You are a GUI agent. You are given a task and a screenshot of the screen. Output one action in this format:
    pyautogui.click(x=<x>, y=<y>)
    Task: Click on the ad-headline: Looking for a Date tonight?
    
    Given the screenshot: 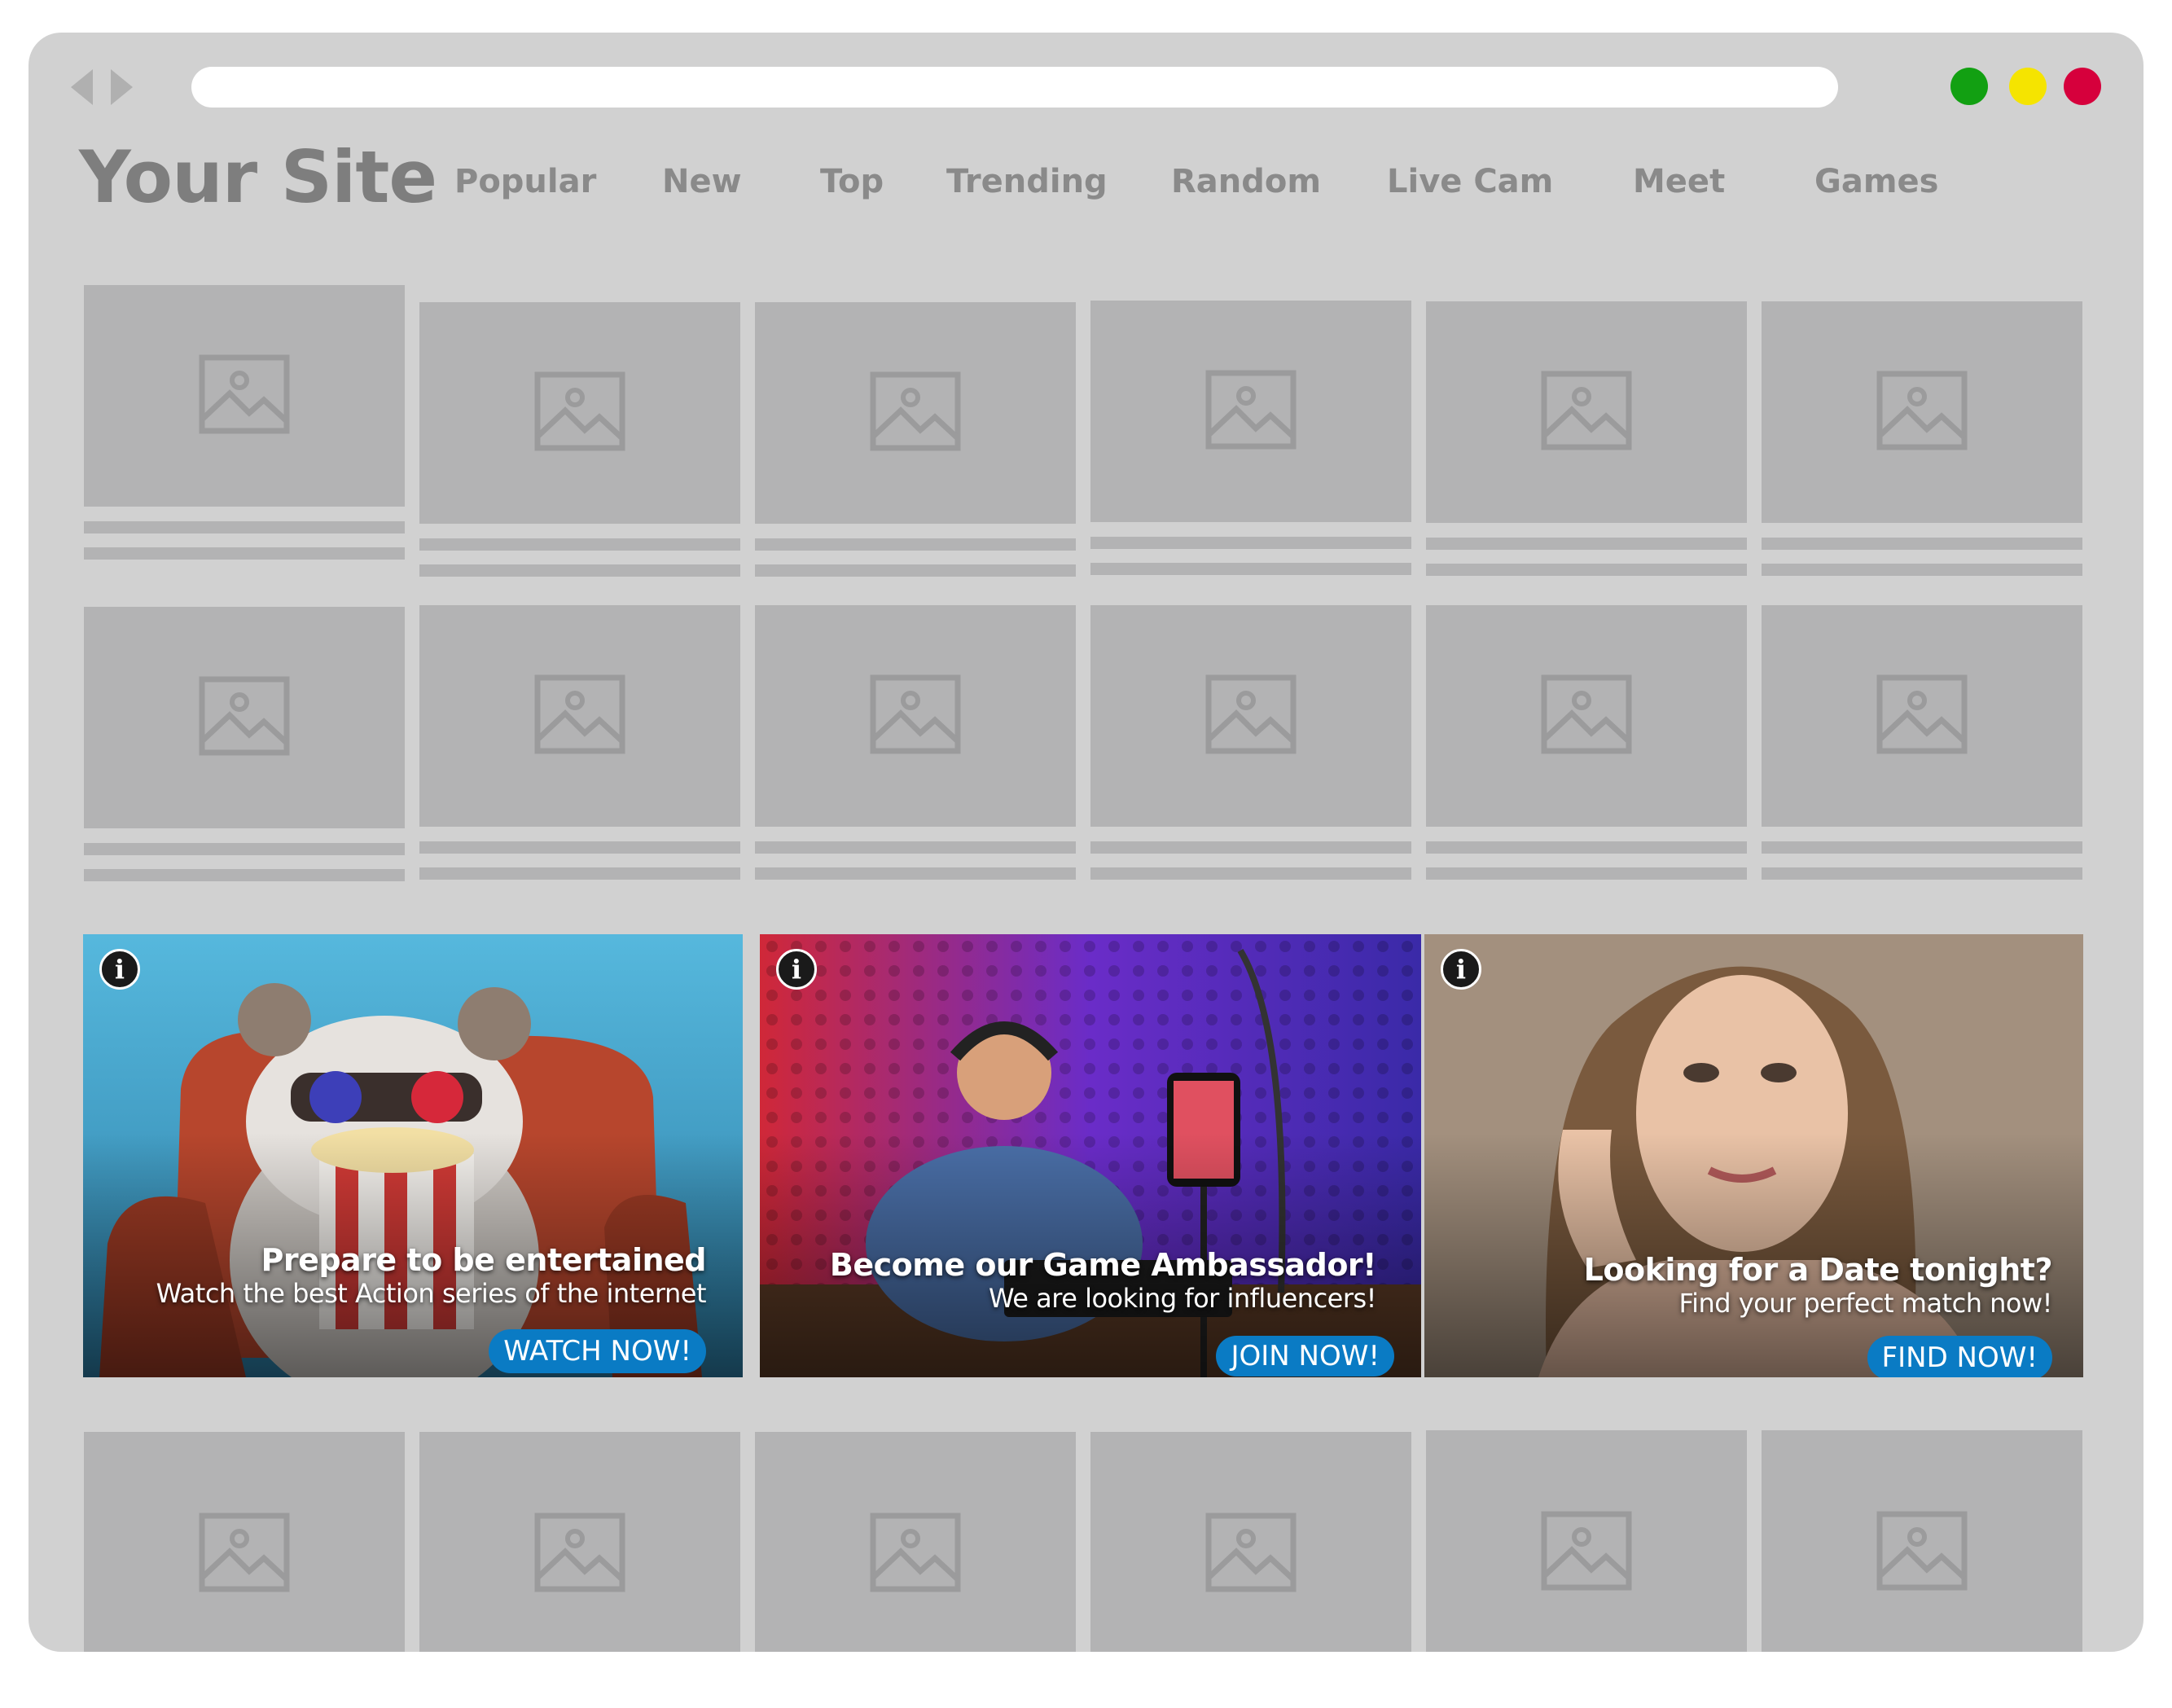 What is the action you would take?
    pyautogui.click(x=1818, y=1270)
    